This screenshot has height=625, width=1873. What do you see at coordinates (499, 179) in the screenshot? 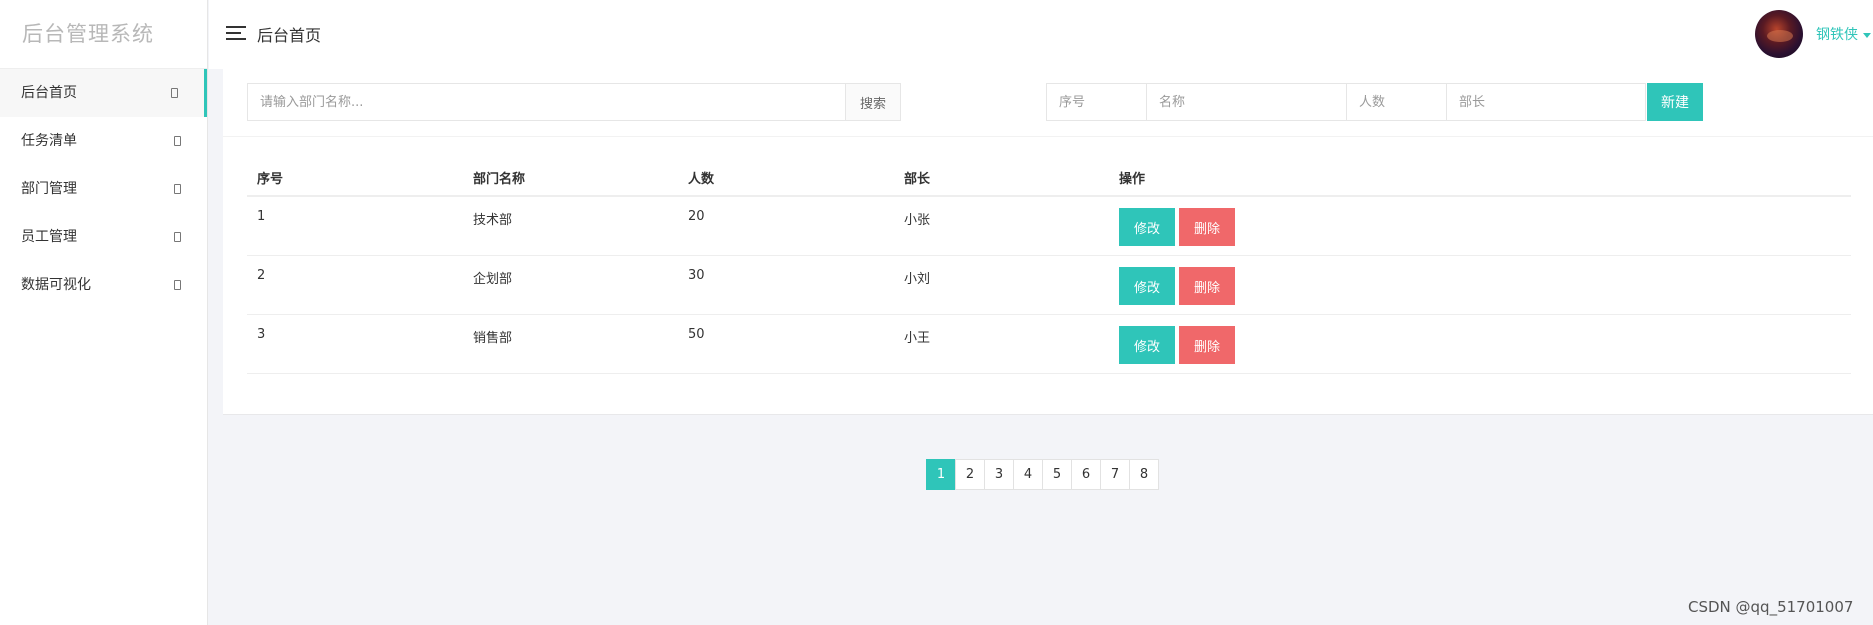
I see `column-header-name: 部门名称` at bounding box center [499, 179].